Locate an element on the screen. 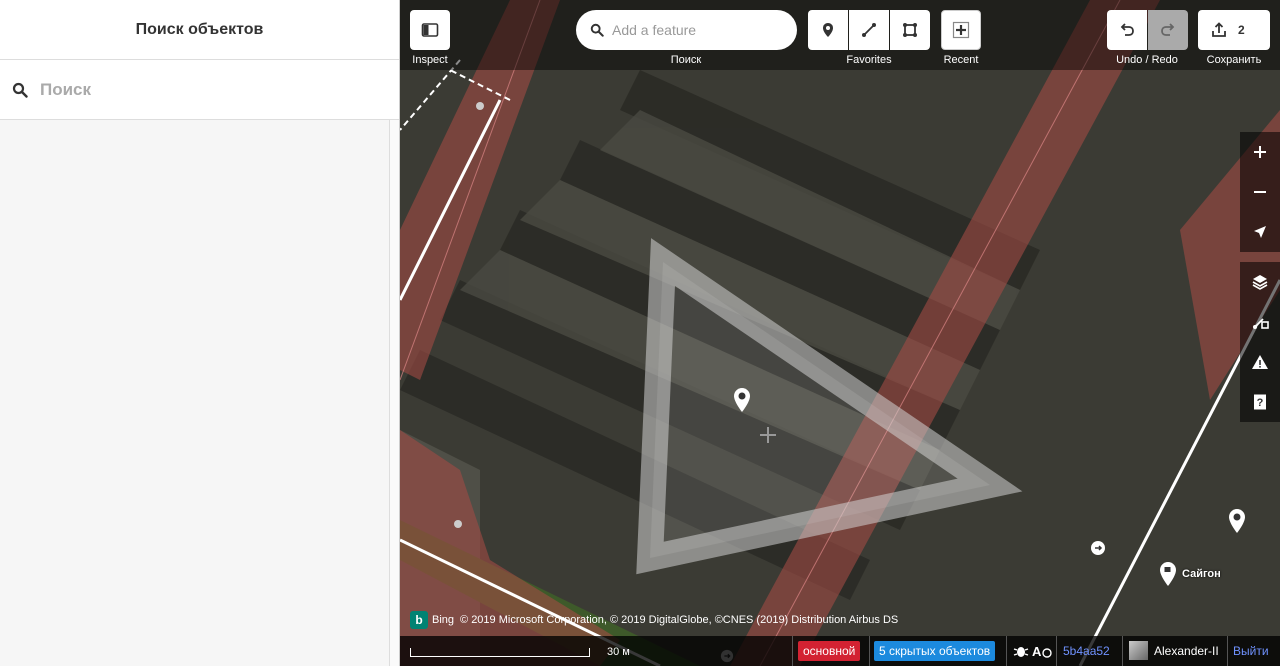 The image size is (1280, 666). zoom-out-button is located at coordinates (1260, 192).